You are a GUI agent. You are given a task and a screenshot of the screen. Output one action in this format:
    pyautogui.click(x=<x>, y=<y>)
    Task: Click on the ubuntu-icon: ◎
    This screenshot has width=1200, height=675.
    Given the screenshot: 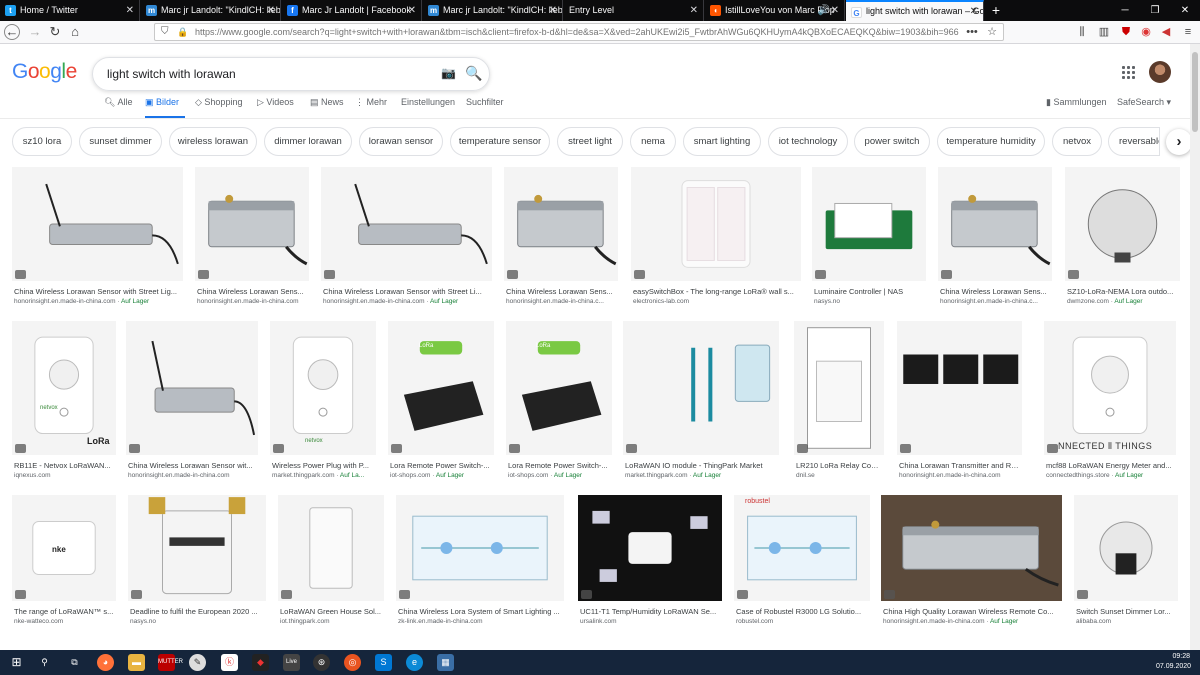 What is the action you would take?
    pyautogui.click(x=352, y=662)
    